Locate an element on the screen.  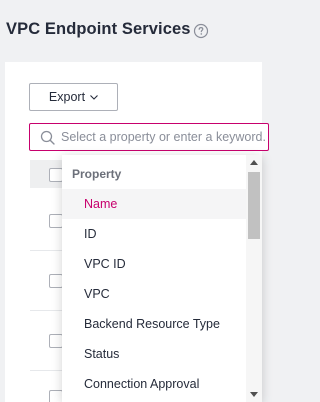
export-label: Export is located at coordinates (67, 97).